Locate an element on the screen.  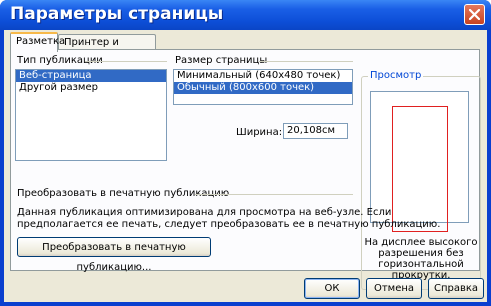
tab-printer-paper: Принтер и бумага is located at coordinates (107, 48).